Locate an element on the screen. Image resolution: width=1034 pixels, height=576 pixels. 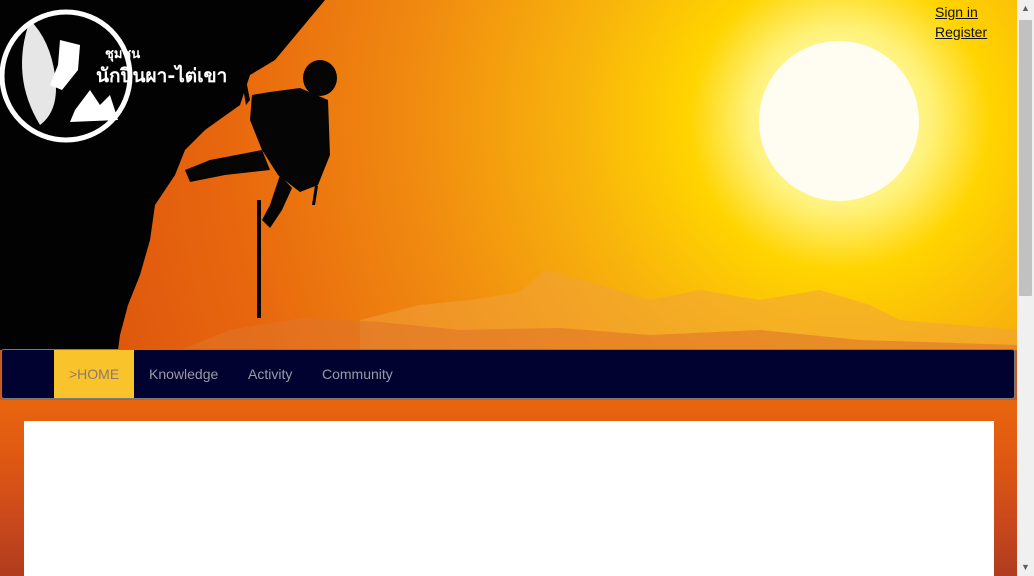
main-navbar: >HOME Knowledge Activity Community is located at coordinates (508, 374).